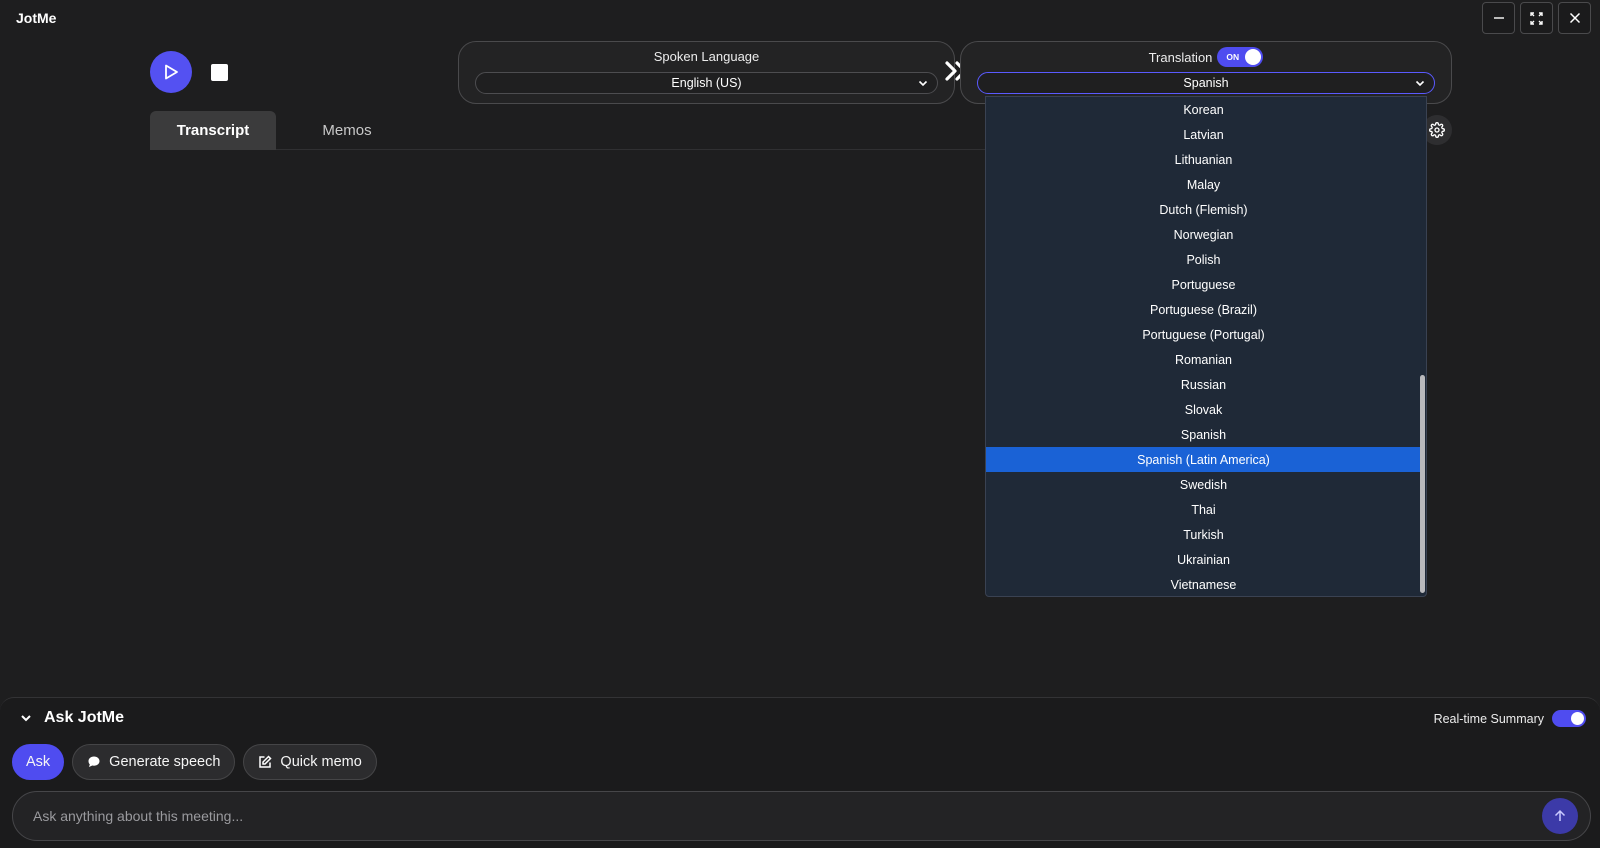 Image resolution: width=1600 pixels, height=848 pixels. I want to click on close-button, so click(1574, 18).